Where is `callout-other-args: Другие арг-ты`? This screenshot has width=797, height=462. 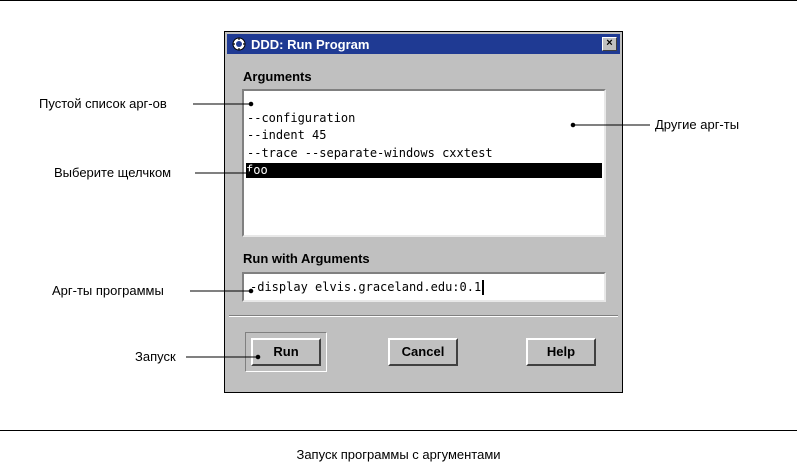
callout-other-args: Другие арг-ты is located at coordinates (697, 124).